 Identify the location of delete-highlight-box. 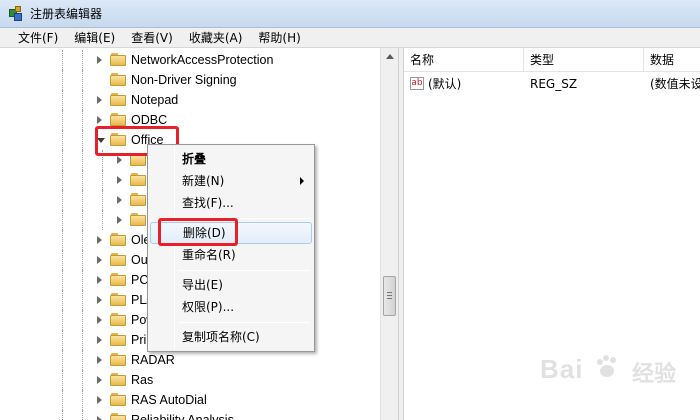
(198, 232).